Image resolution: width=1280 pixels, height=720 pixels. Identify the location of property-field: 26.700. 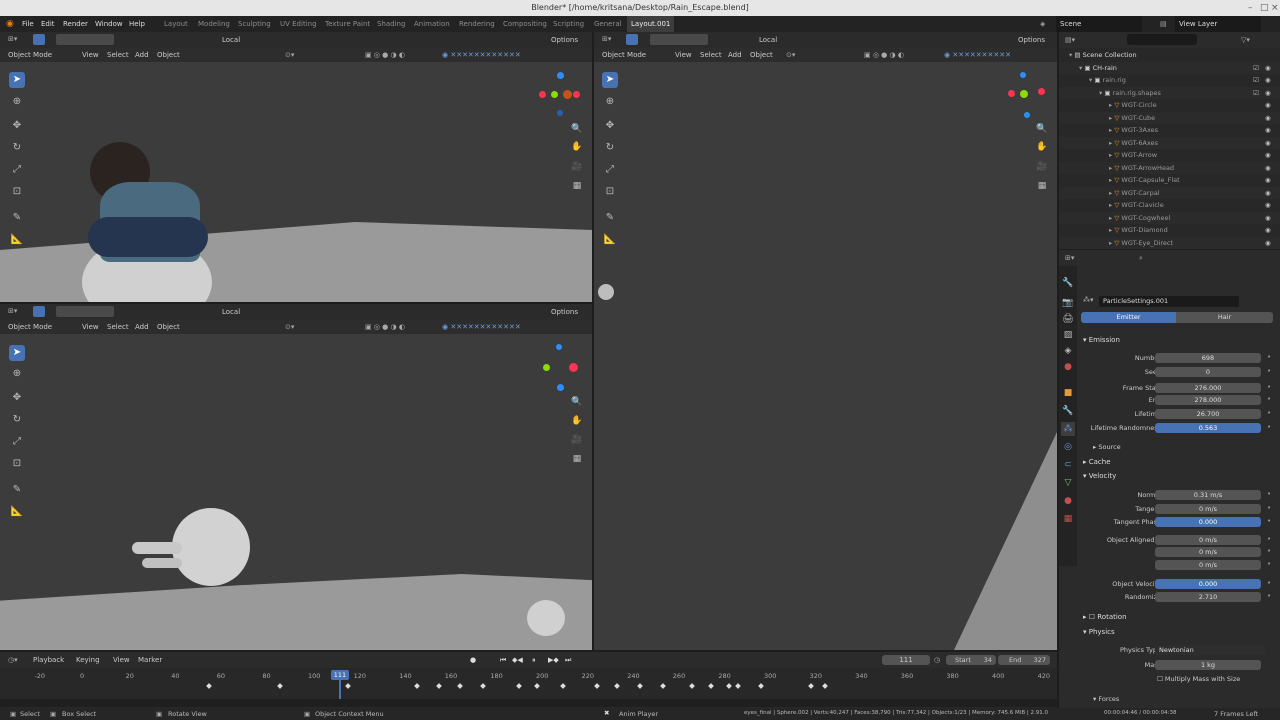
(1208, 414).